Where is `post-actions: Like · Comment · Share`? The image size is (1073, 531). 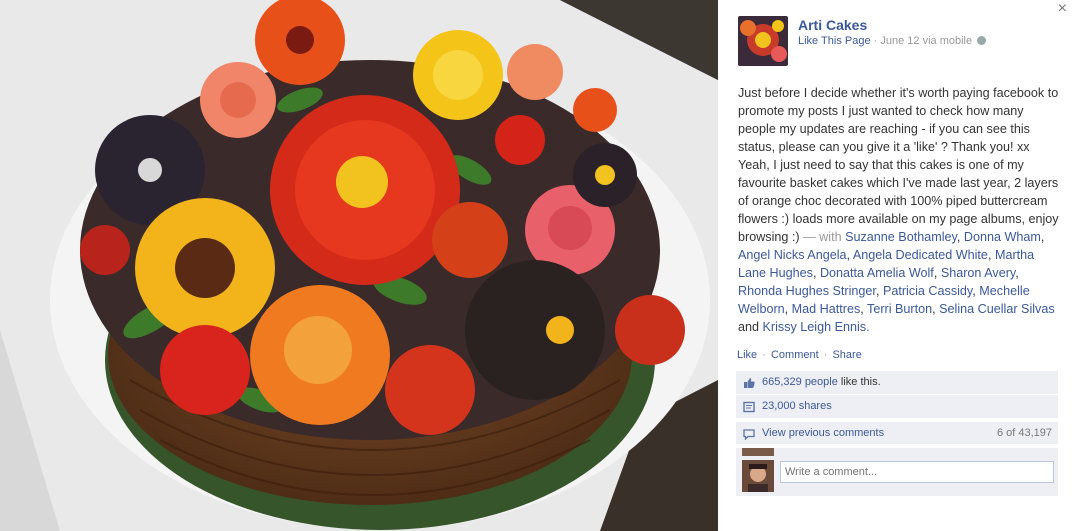 post-actions: Like · Comment · Share is located at coordinates (799, 355).